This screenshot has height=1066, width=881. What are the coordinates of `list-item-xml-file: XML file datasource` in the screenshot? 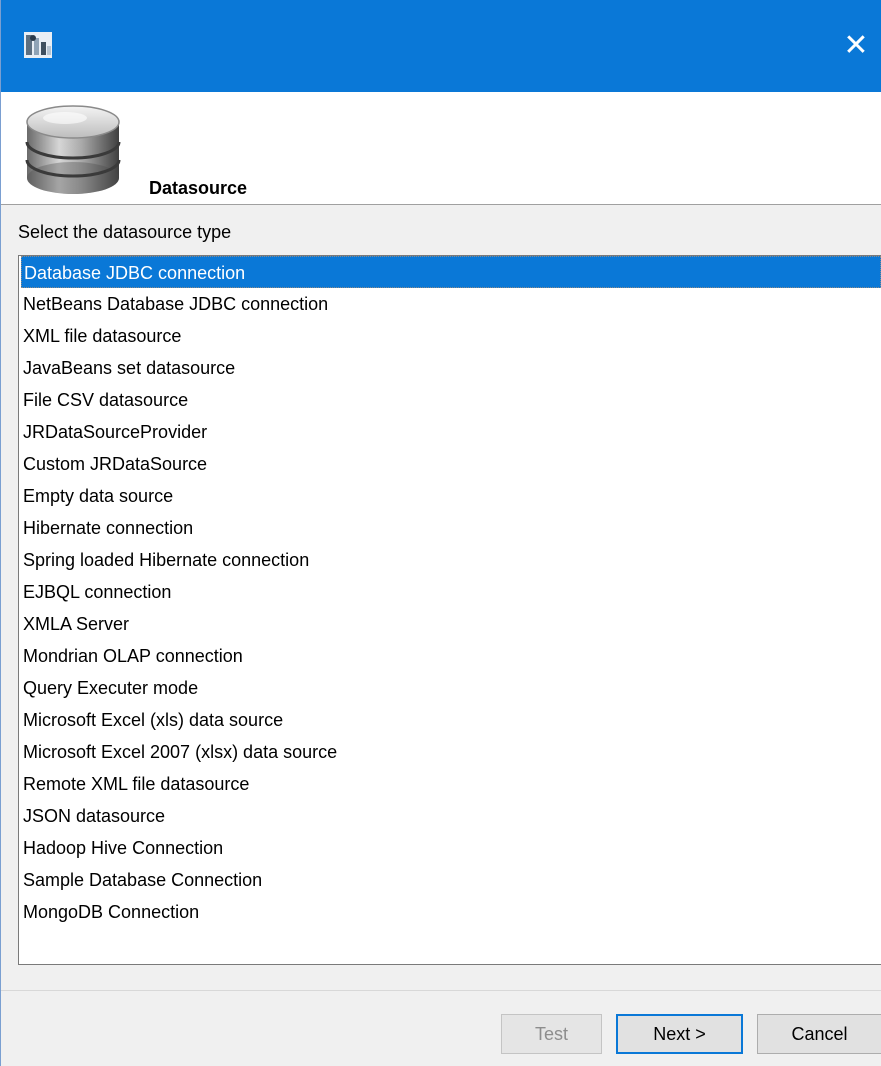 It's located at (451, 336).